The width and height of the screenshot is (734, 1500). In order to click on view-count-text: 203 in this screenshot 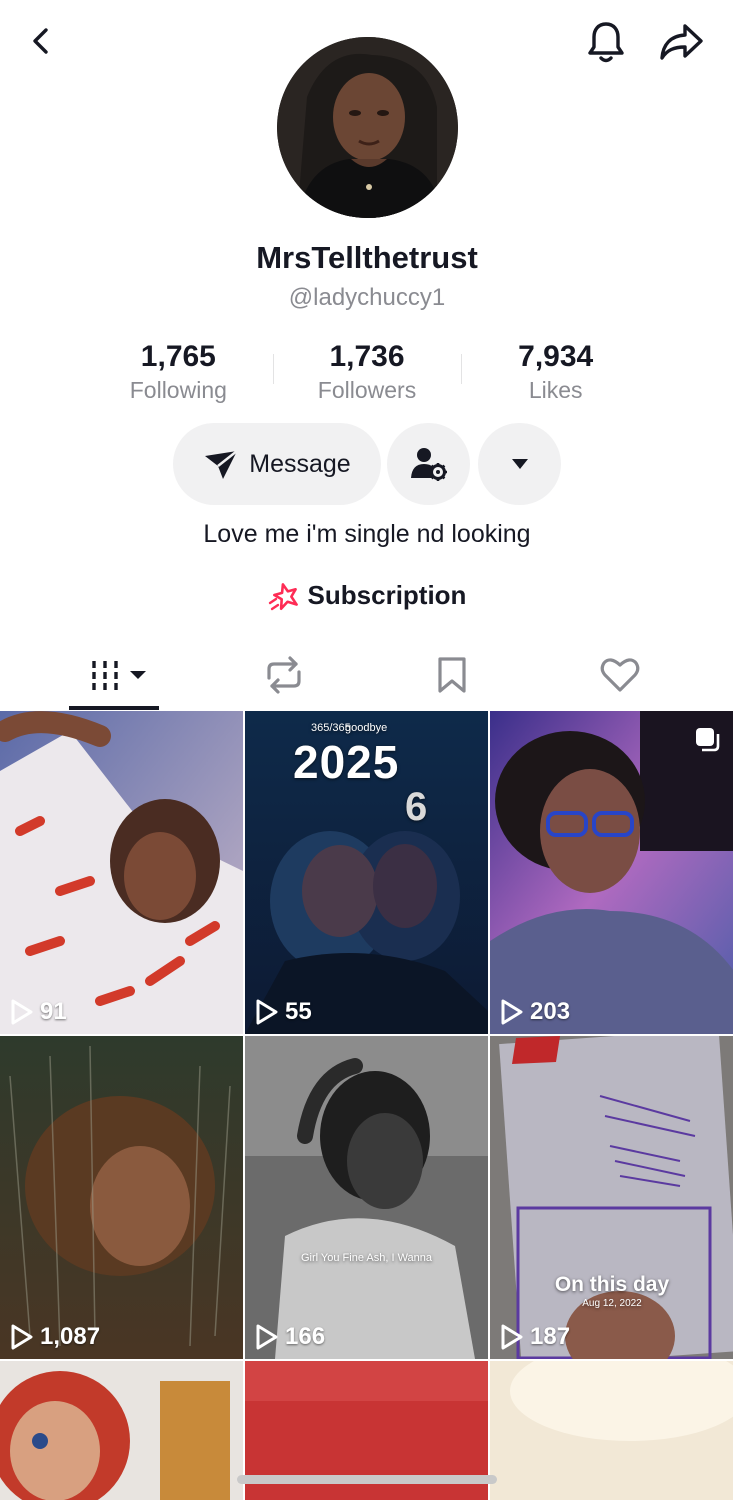, I will do `click(550, 1011)`.